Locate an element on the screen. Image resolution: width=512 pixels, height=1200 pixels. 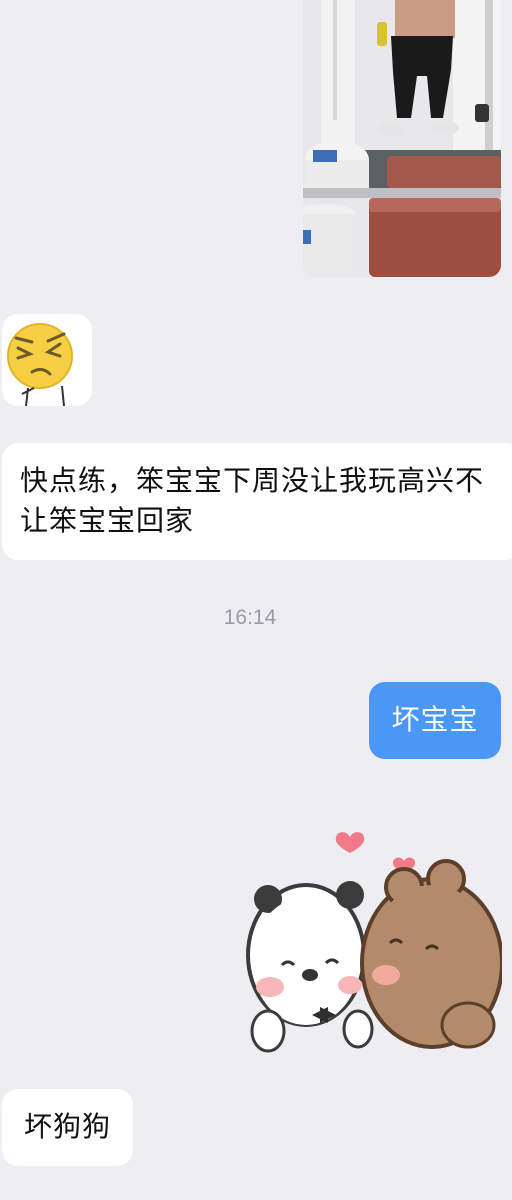
outgoing-message-bubble: 坏宝宝 is located at coordinates (435, 720).